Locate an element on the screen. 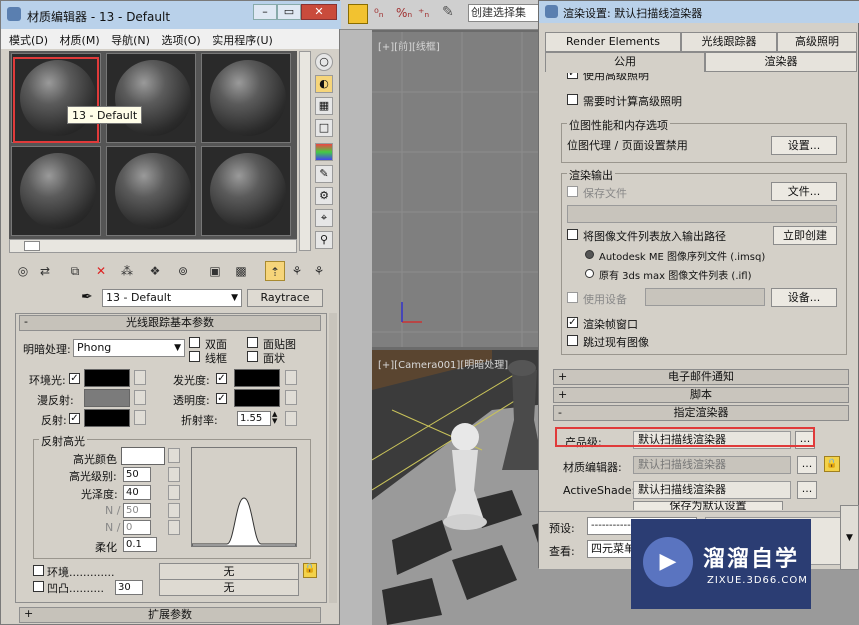 The width and height of the screenshot is (859, 625). reflect-checkbox: ✓ is located at coordinates (74, 418).